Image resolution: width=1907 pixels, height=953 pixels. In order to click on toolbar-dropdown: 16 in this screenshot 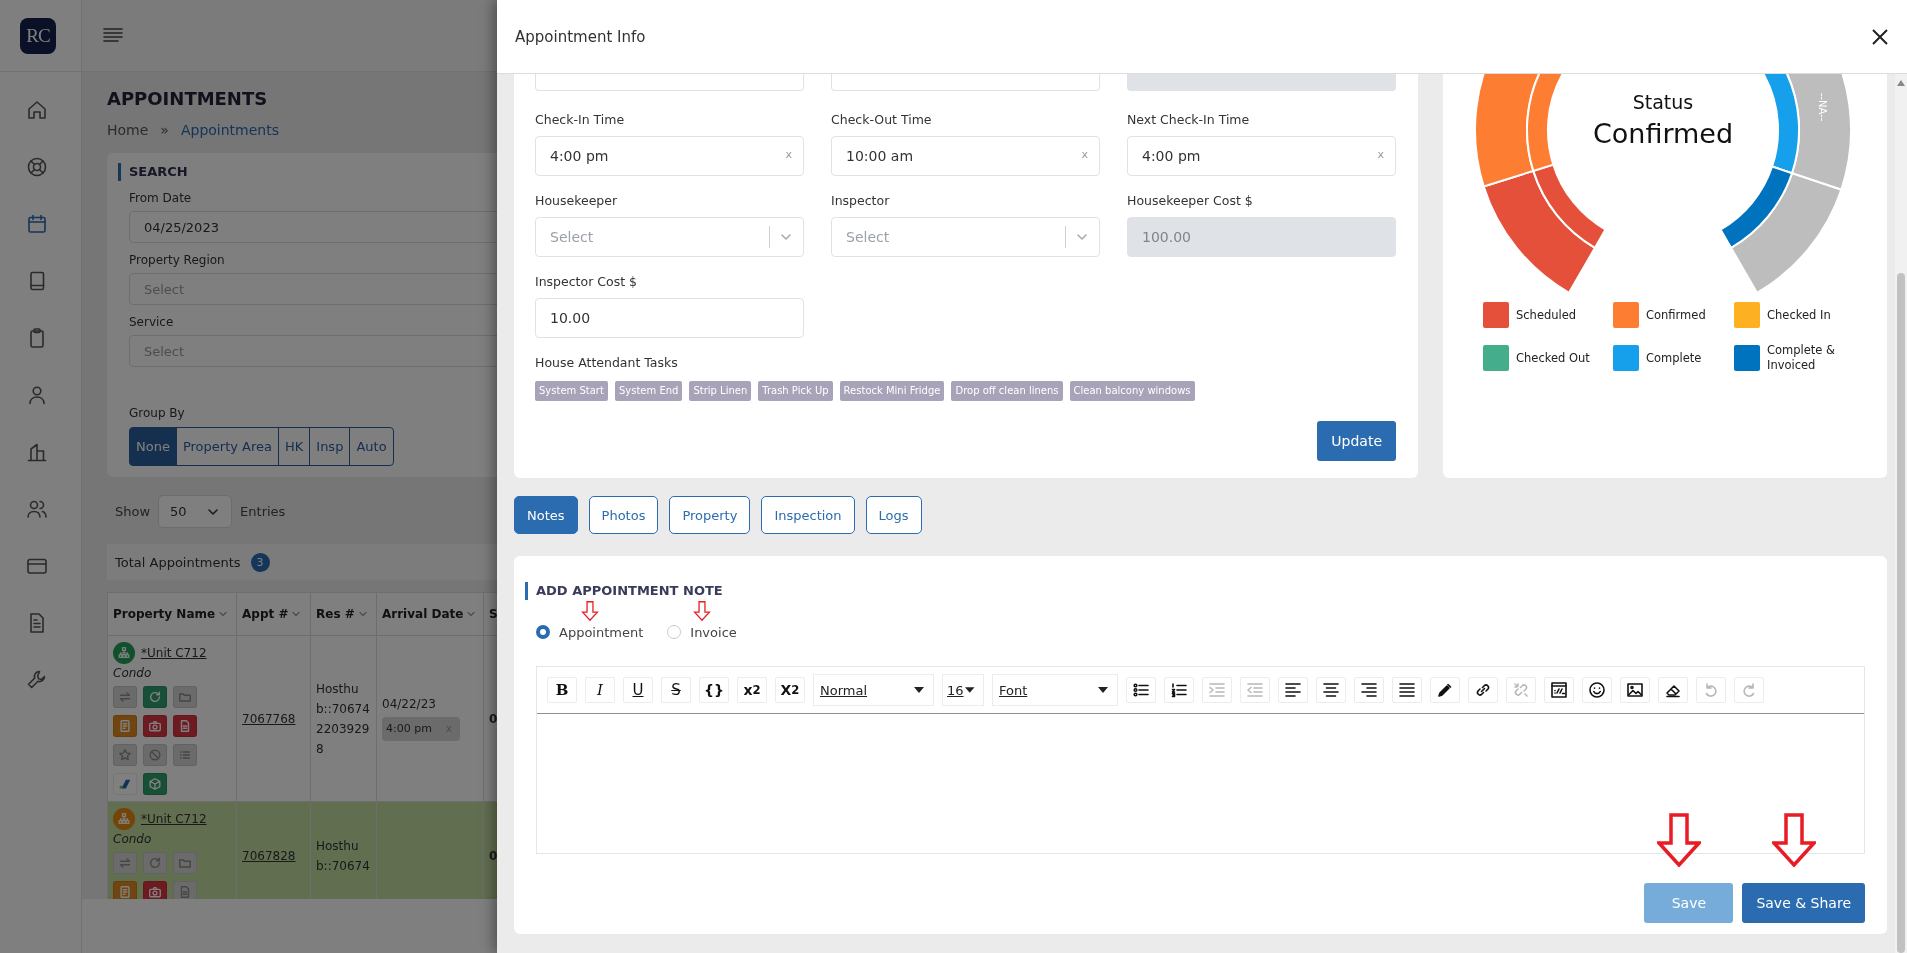, I will do `click(963, 690)`.